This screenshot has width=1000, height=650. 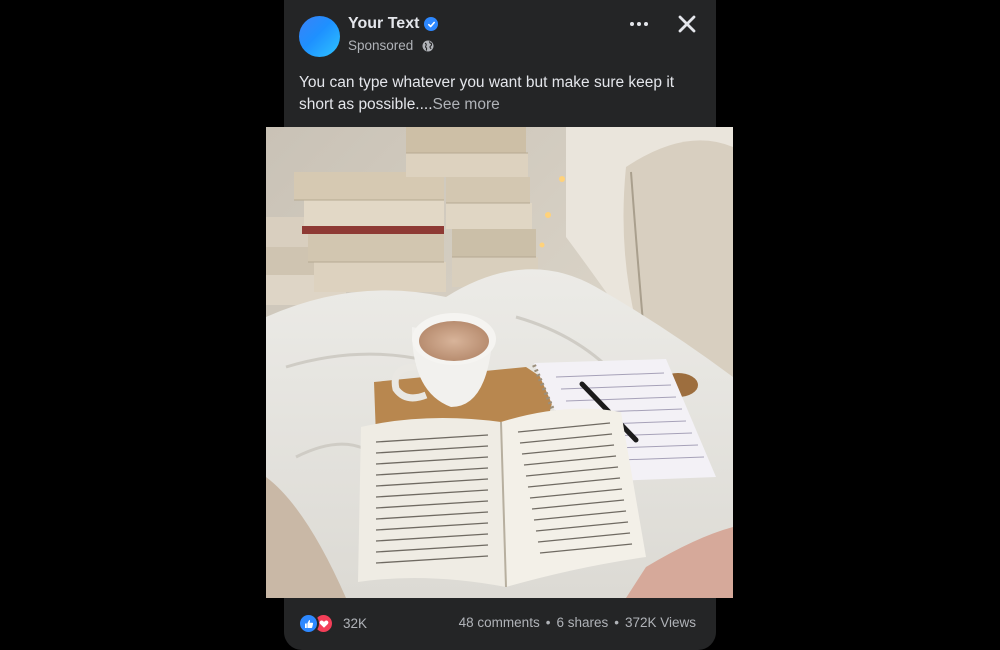 I want to click on views-count: 372K Views, so click(x=660, y=622).